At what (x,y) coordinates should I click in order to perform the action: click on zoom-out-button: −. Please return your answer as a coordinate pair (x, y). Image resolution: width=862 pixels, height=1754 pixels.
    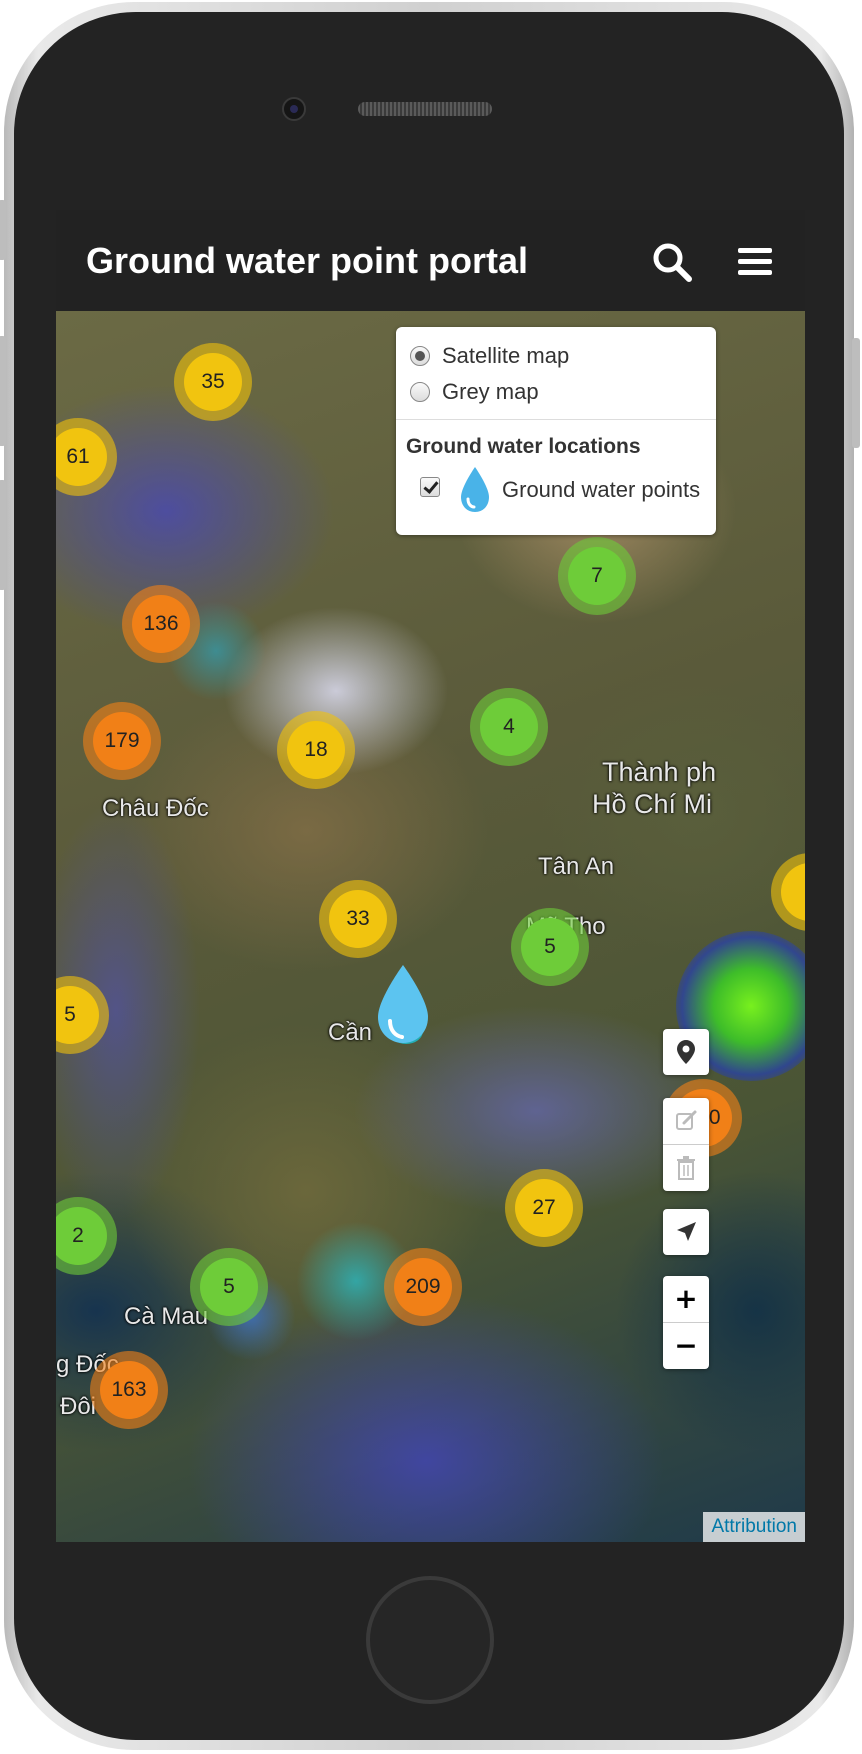
    Looking at the image, I should click on (686, 1345).